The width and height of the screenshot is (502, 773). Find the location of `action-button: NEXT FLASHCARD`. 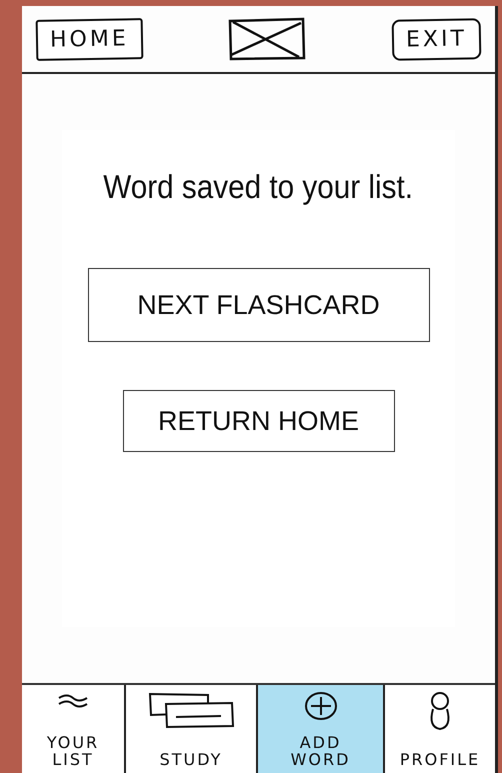

action-button: NEXT FLASHCARD is located at coordinates (259, 305).